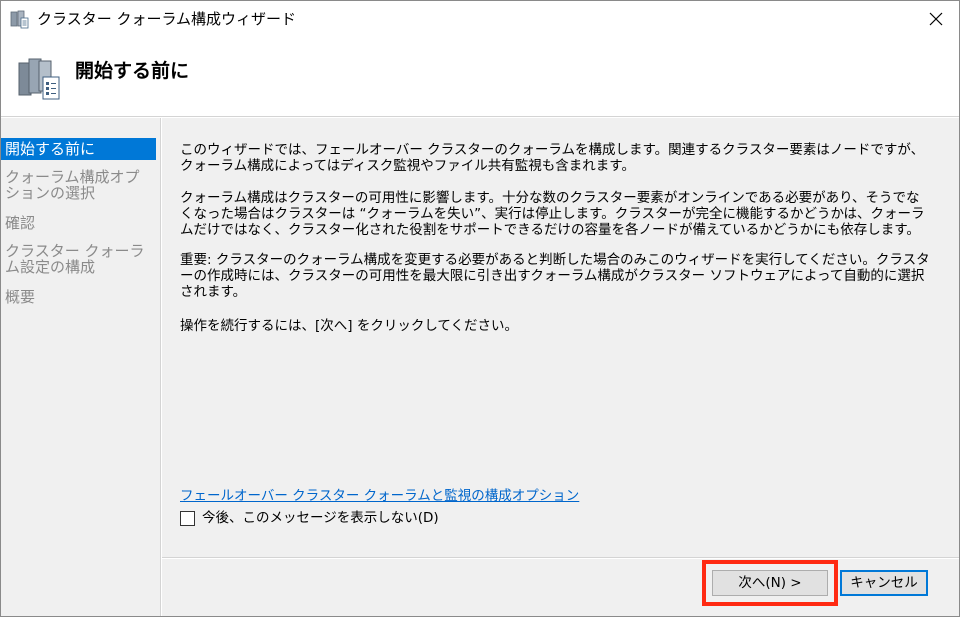  I want to click on step-configure-quorum: クラスター クォーラム設定の構成, so click(78, 259).